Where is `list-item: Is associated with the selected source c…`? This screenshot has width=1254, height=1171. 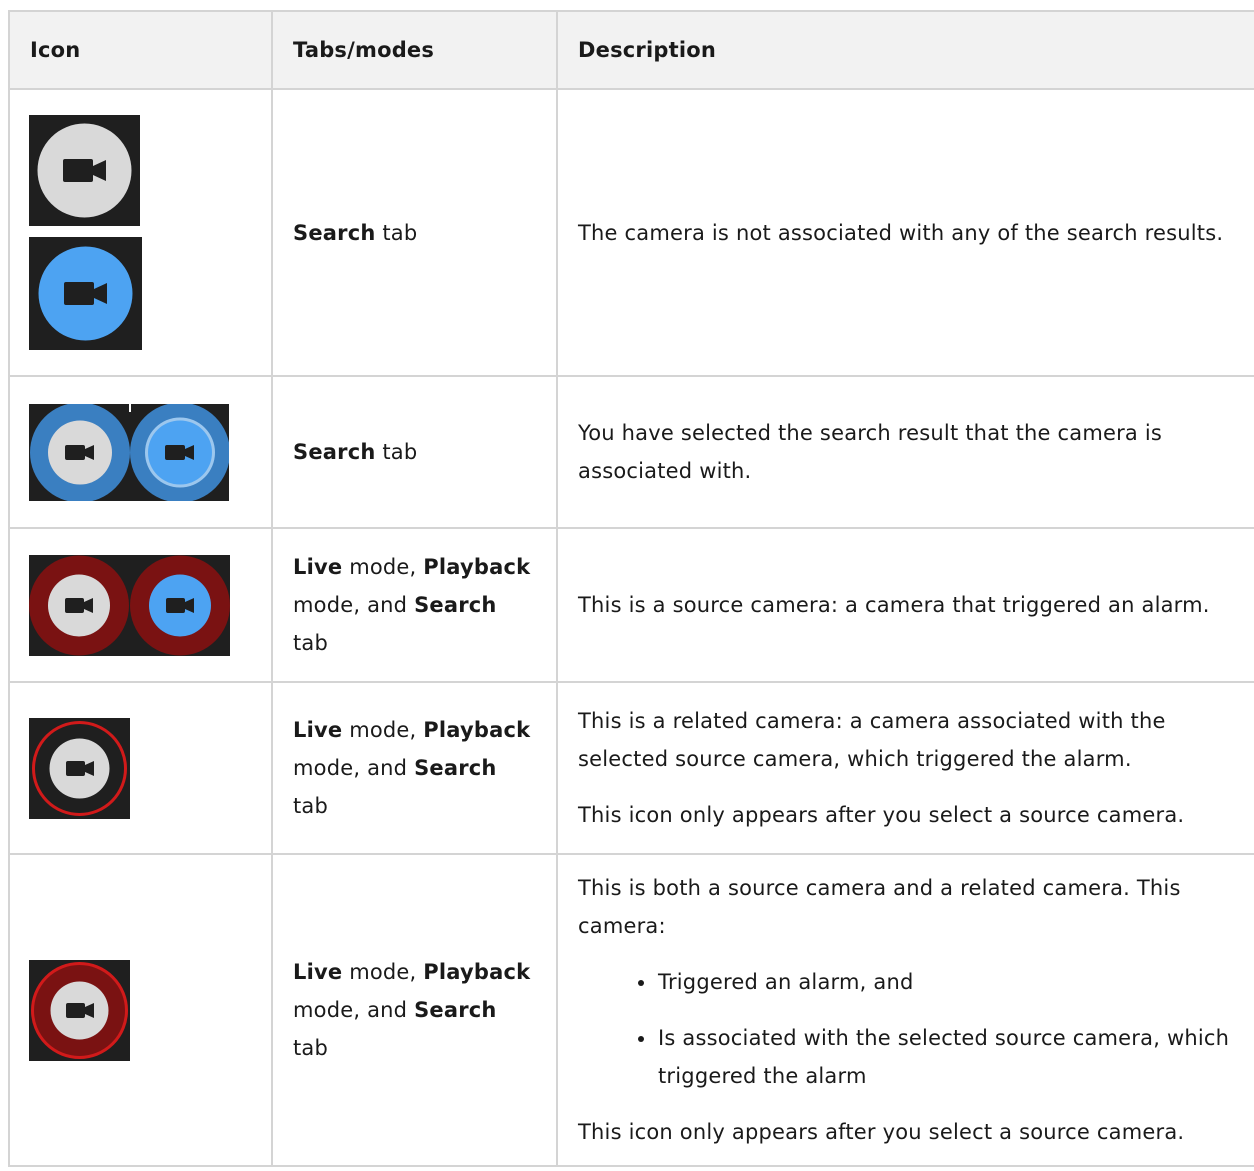 list-item: Is associated with the selected source c… is located at coordinates (943, 1057).